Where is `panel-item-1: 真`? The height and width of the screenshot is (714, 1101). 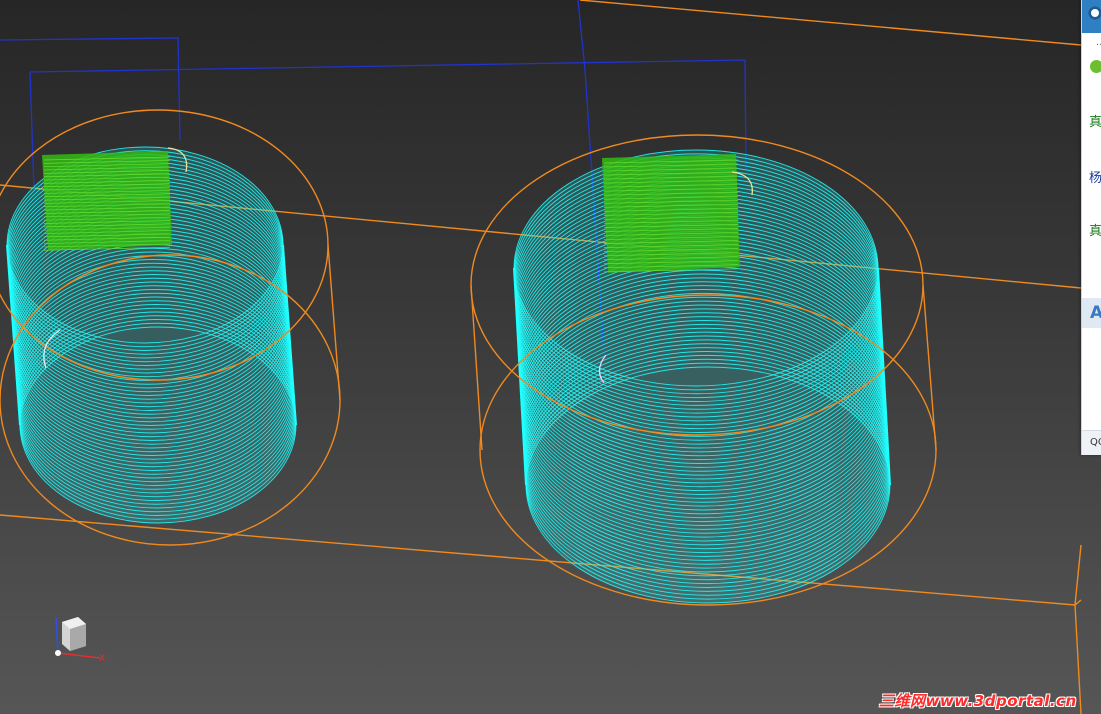
panel-item-1: 真 is located at coordinates (1095, 123).